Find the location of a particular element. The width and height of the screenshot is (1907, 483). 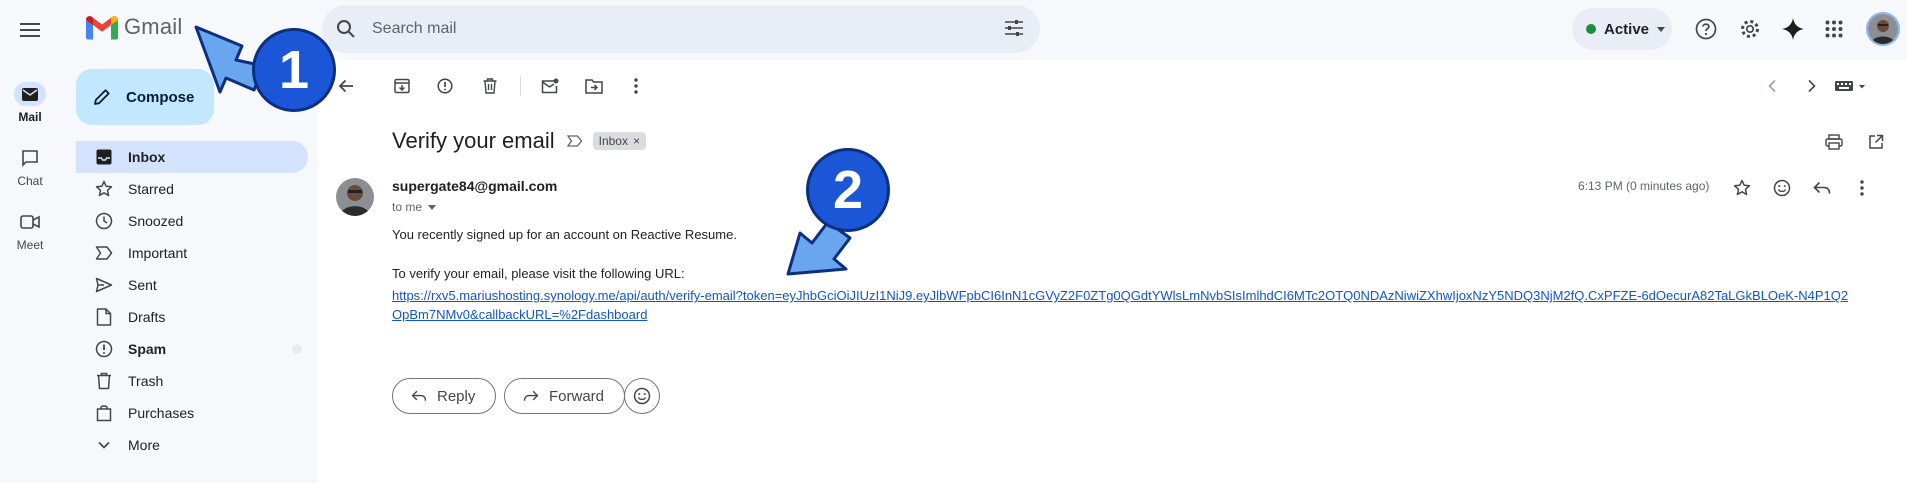

sparkle-icon is located at coordinates (1793, 29).